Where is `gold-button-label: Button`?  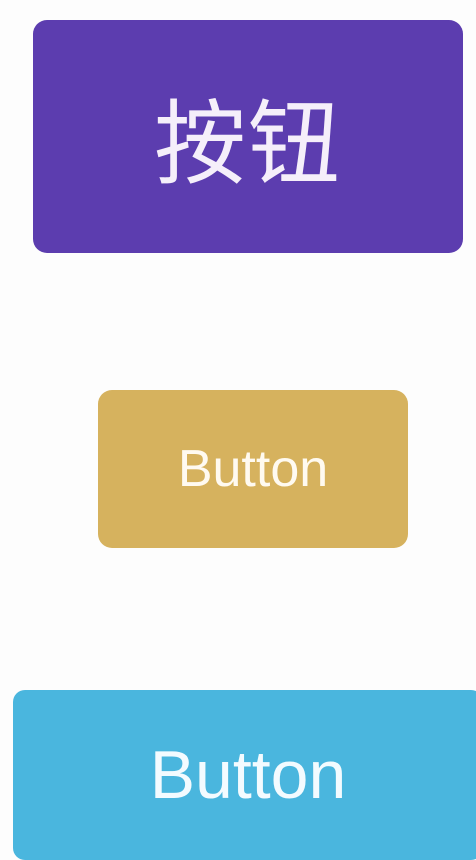
gold-button-label: Button is located at coordinates (253, 469).